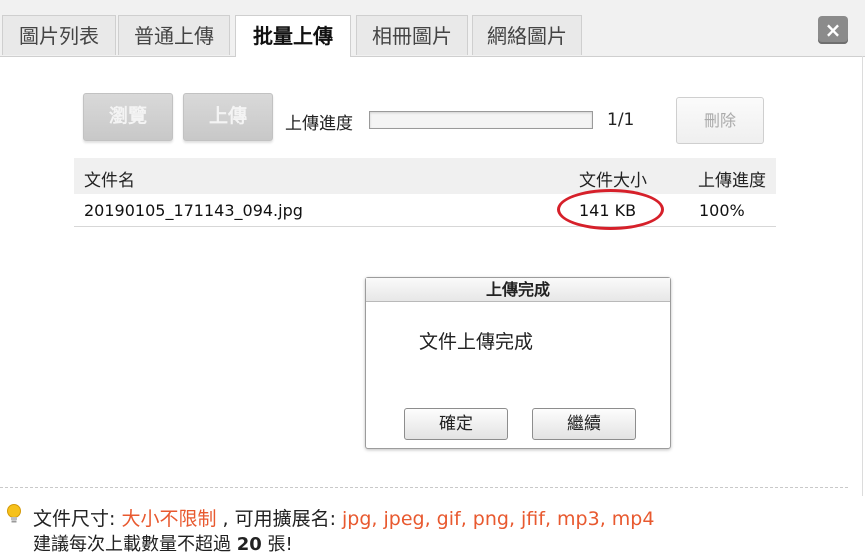 The width and height of the screenshot is (865, 556). What do you see at coordinates (610, 209) in the screenshot?
I see `annotation-circle` at bounding box center [610, 209].